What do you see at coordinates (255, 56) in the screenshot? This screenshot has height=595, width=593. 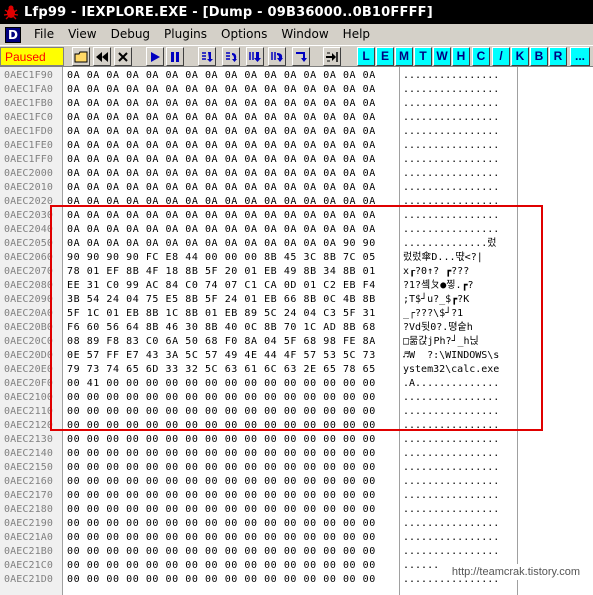 I see `trace-into-button` at bounding box center [255, 56].